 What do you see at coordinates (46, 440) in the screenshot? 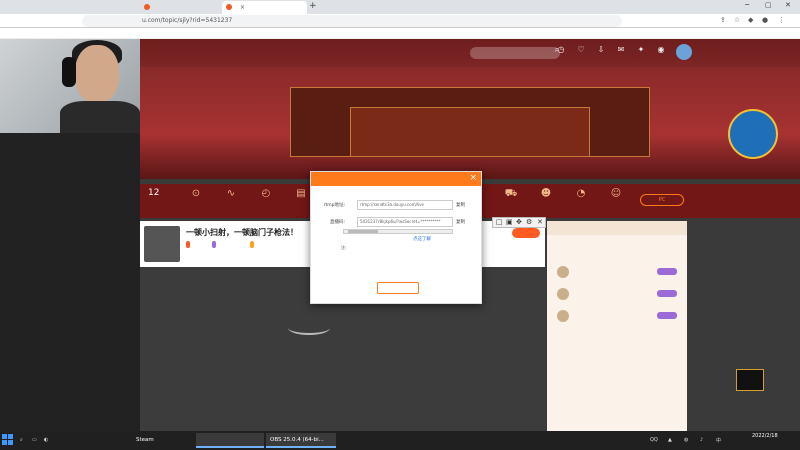
I see `edge-icon: ◐` at bounding box center [46, 440].